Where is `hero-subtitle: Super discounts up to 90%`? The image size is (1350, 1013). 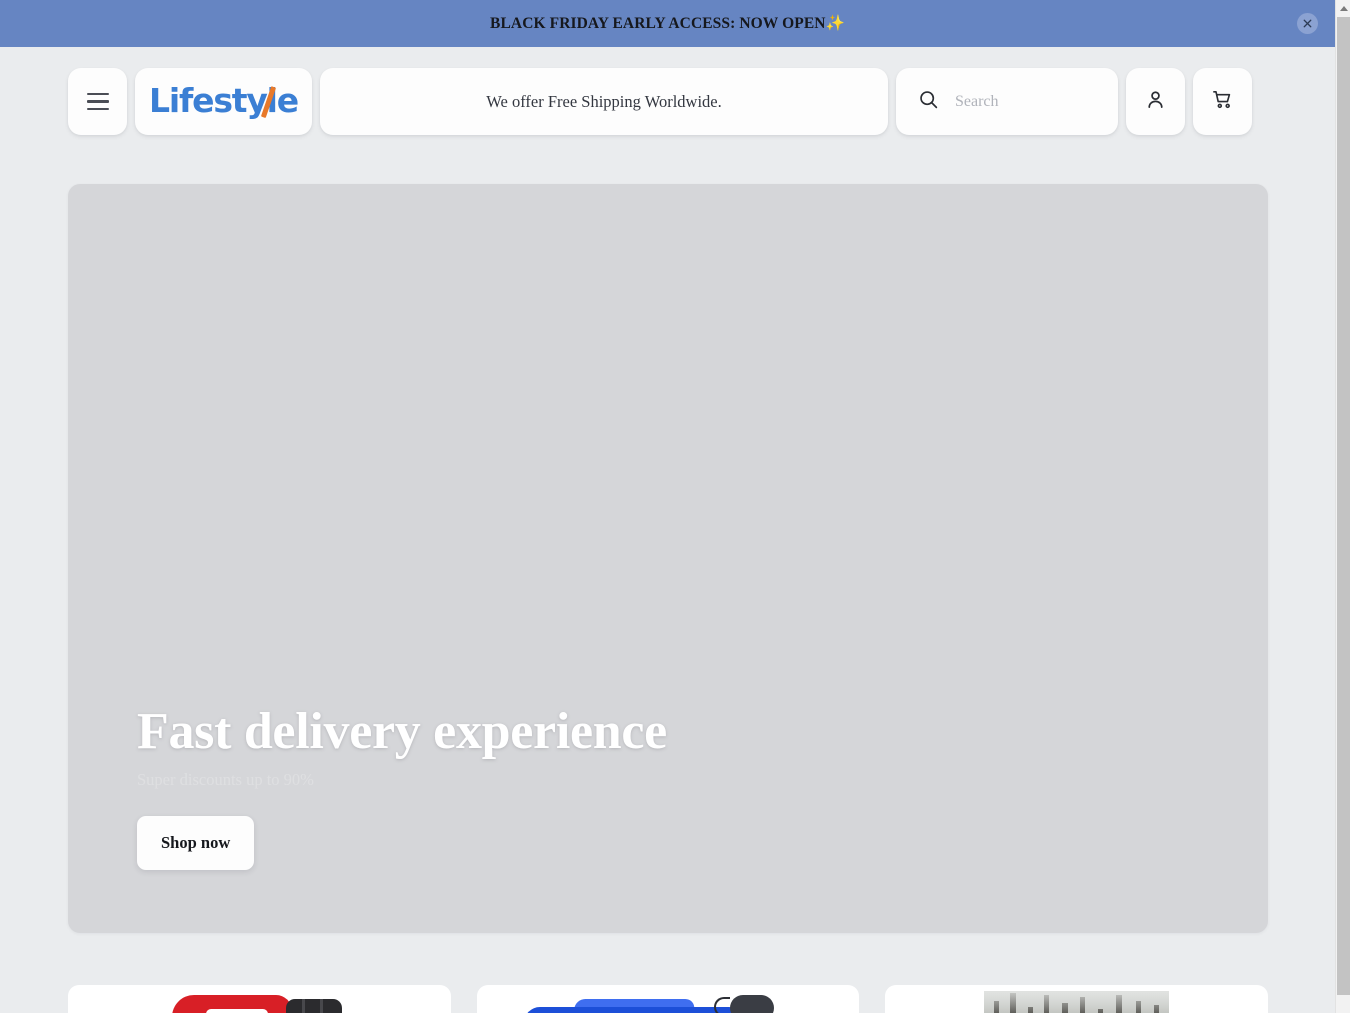 hero-subtitle: Super discounts up to 90% is located at coordinates (225, 779).